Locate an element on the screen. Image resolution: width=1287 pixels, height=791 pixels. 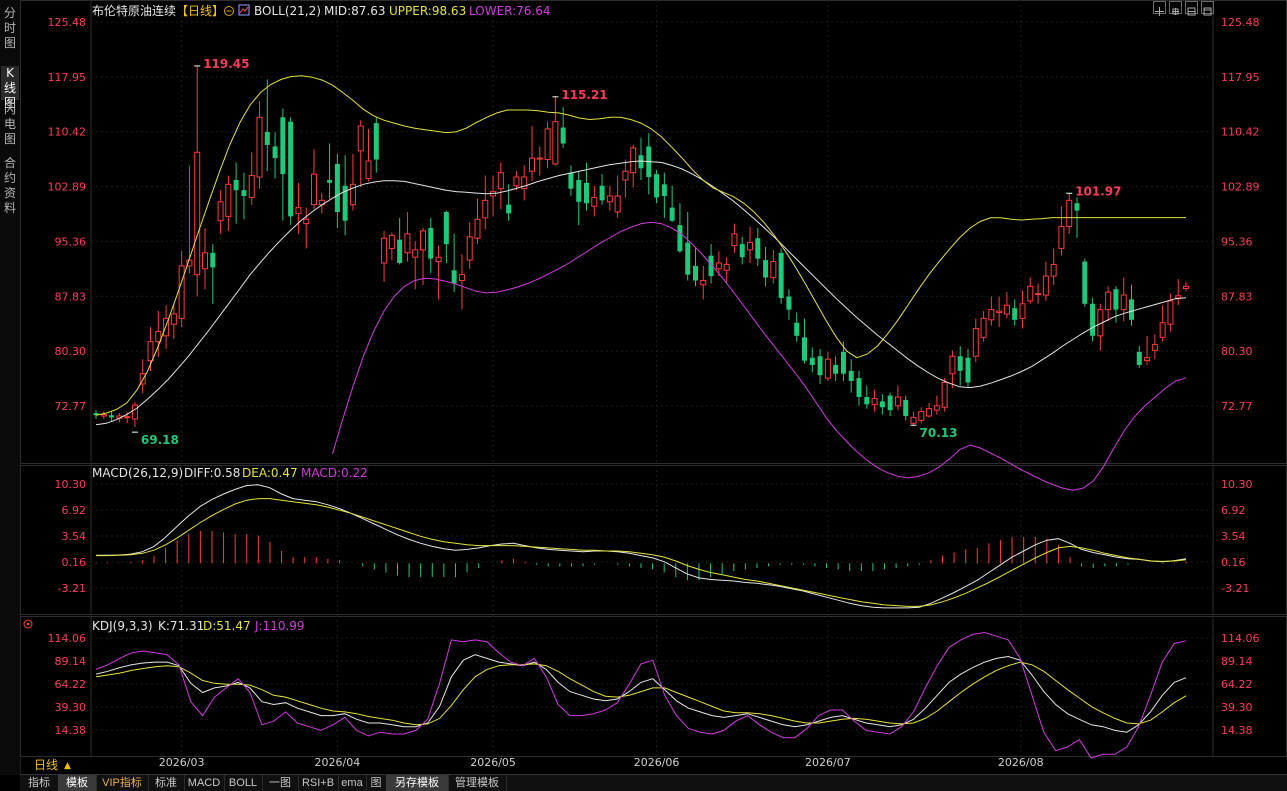
bottom-tab: VIP指标 is located at coordinates (122, 783).